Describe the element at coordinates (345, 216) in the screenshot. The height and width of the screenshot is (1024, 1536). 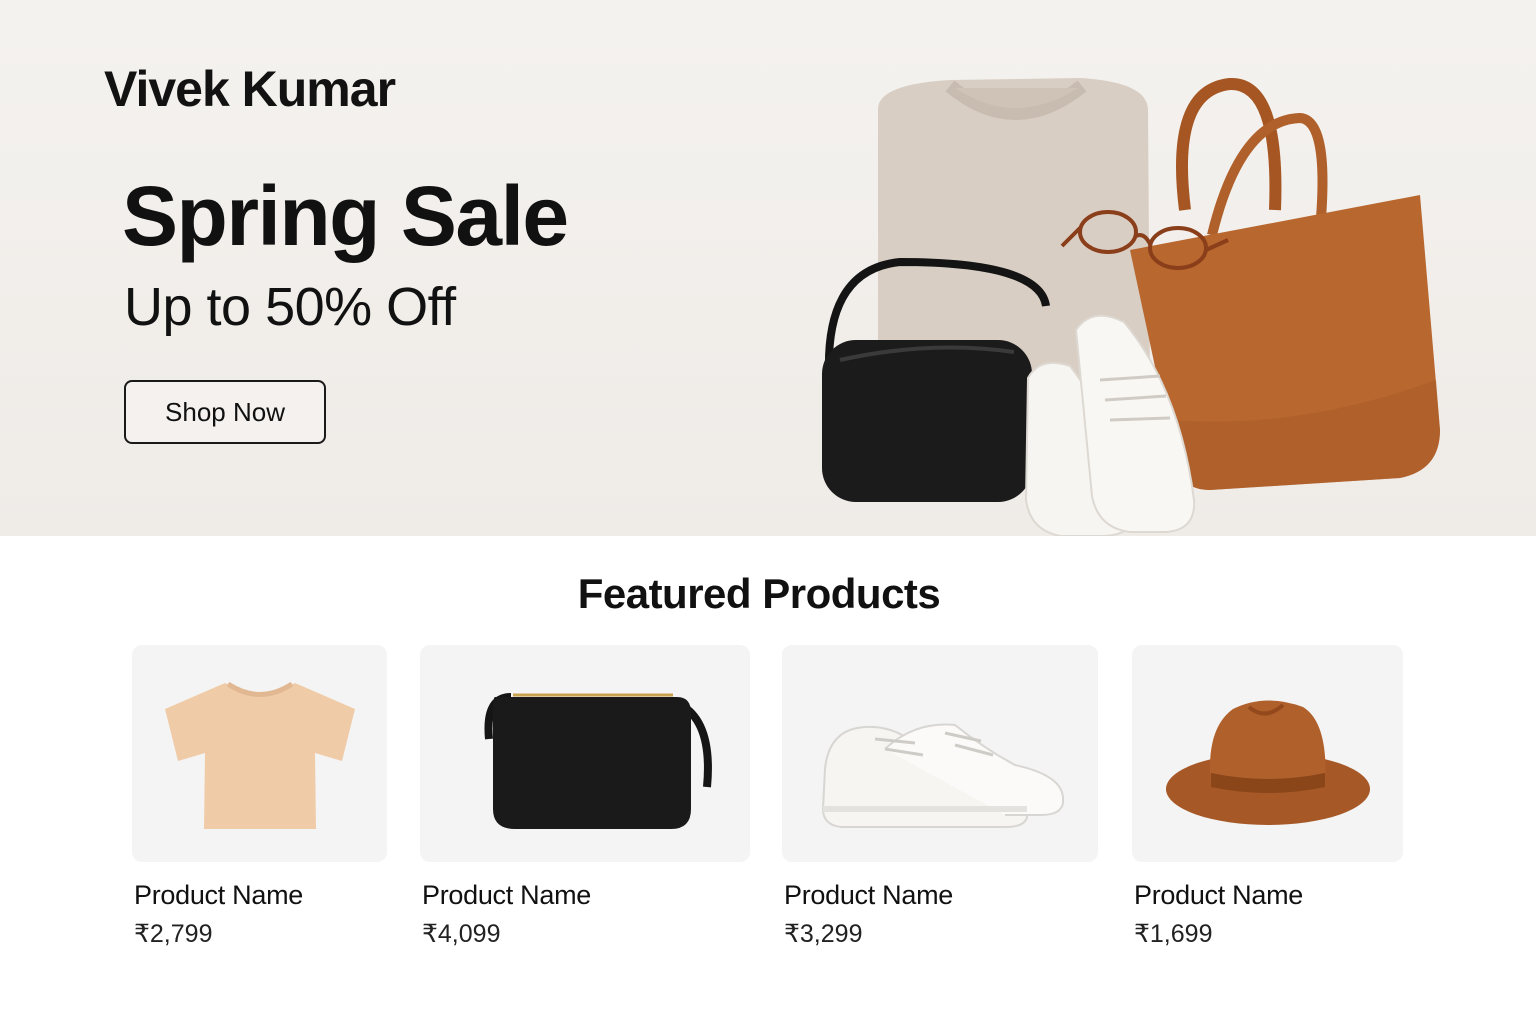
I see `hero-title: Spring Sale` at that location.